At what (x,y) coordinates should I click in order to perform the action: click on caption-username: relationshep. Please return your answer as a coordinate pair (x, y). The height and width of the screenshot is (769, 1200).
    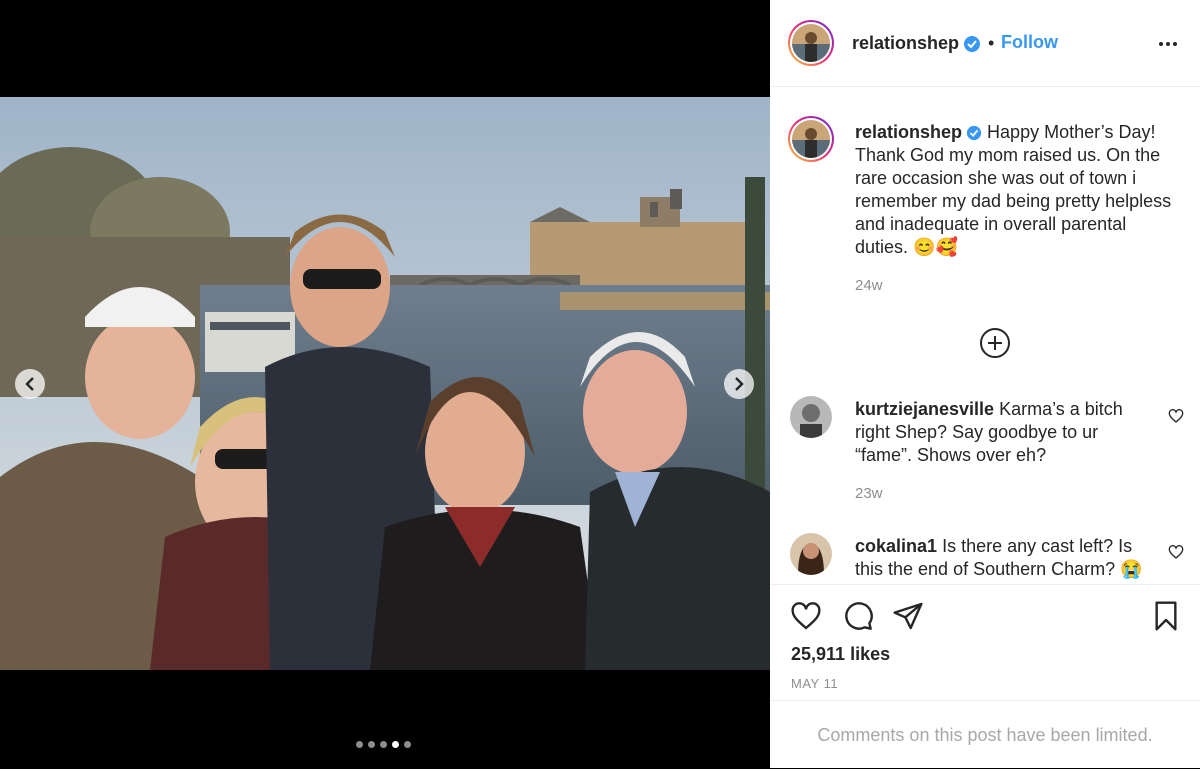
    Looking at the image, I should click on (908, 132).